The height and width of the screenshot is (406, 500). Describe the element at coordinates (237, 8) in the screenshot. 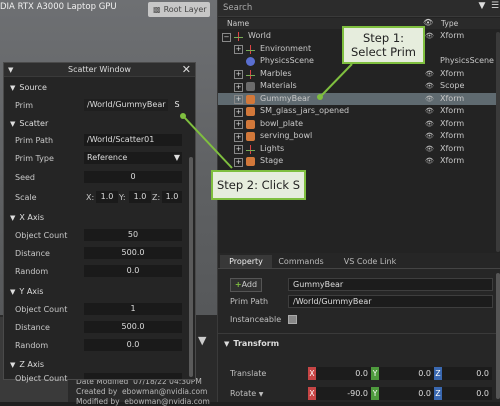

I see `search-input: Search` at that location.